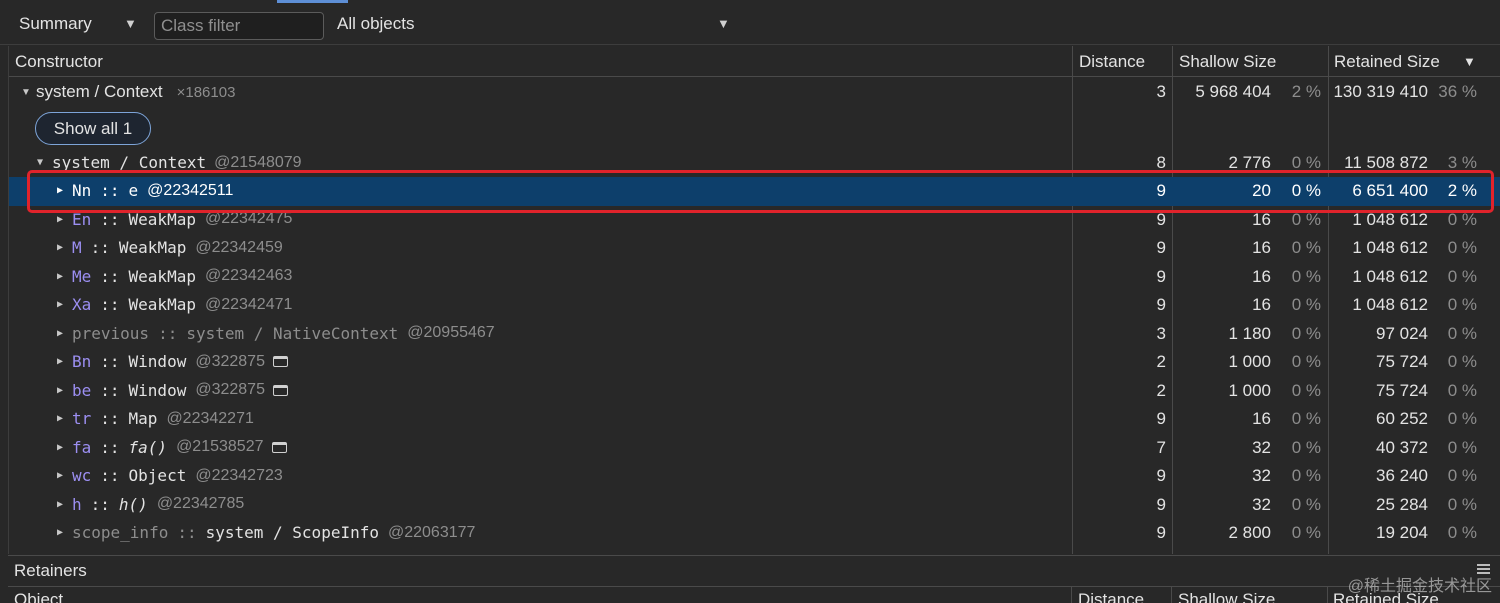 Image resolution: width=1500 pixels, height=603 pixels. What do you see at coordinates (1249, 333) in the screenshot?
I see `shallow-size-value: 1 180` at bounding box center [1249, 333].